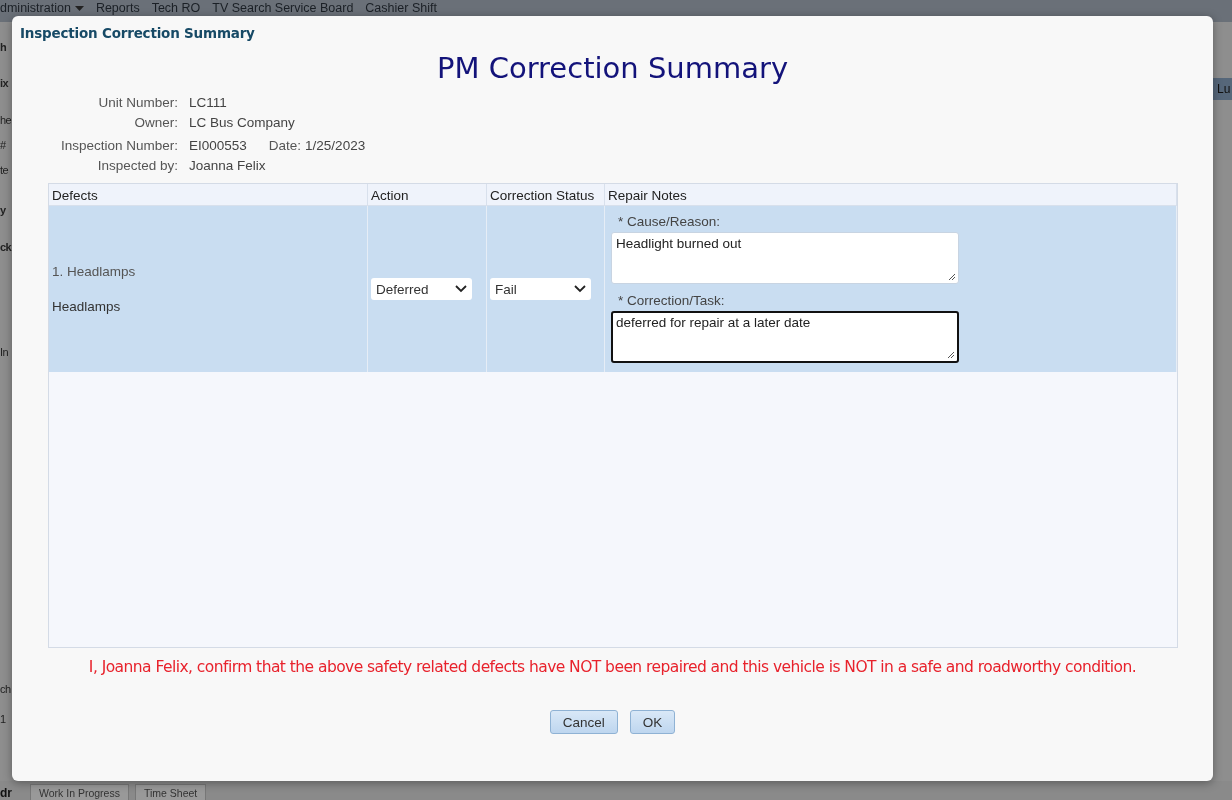  What do you see at coordinates (612, 68) in the screenshot?
I see `page-heading: PM Correction Summary` at bounding box center [612, 68].